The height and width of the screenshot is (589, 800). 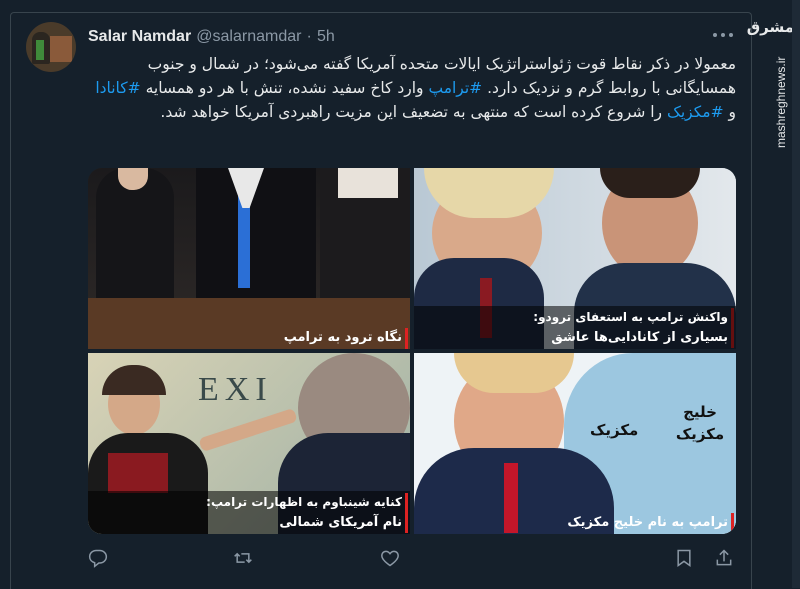 What do you see at coordinates (342, 337) in the screenshot?
I see `image-caption: نگاه ترود به ترامپ` at bounding box center [342, 337].